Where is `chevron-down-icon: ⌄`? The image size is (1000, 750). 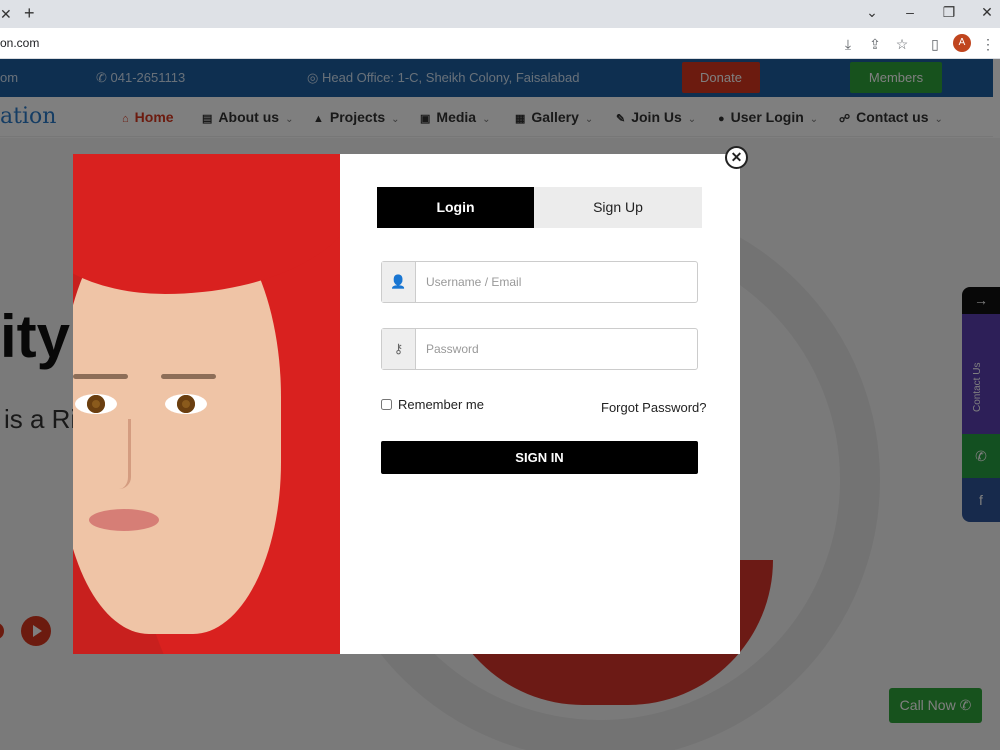 chevron-down-icon: ⌄ is located at coordinates (872, 12).